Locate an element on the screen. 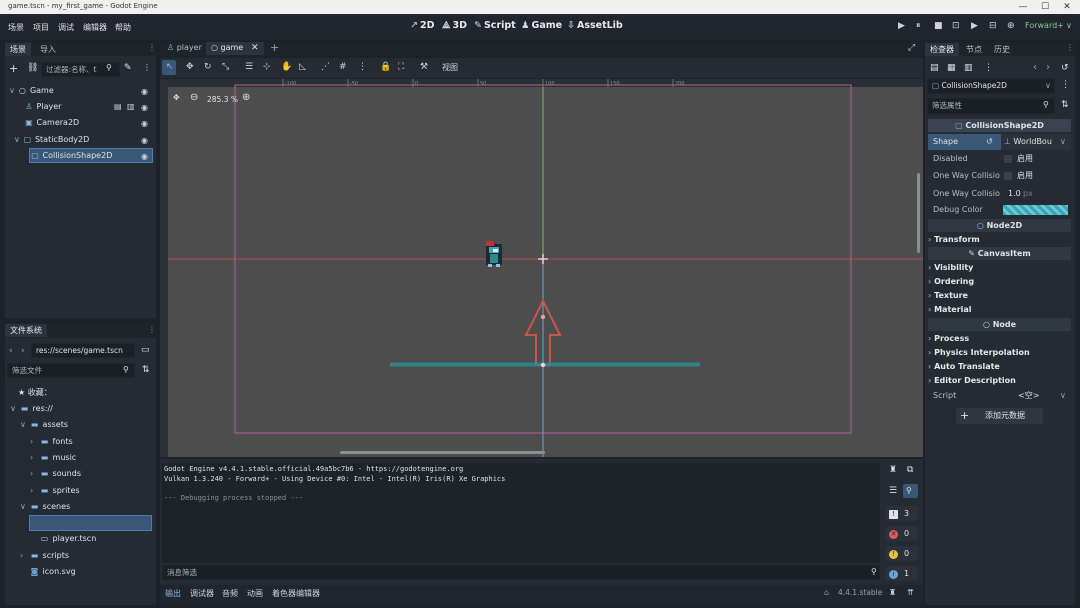  file-item: ∨ ▬ scenes is located at coordinates (45, 506).